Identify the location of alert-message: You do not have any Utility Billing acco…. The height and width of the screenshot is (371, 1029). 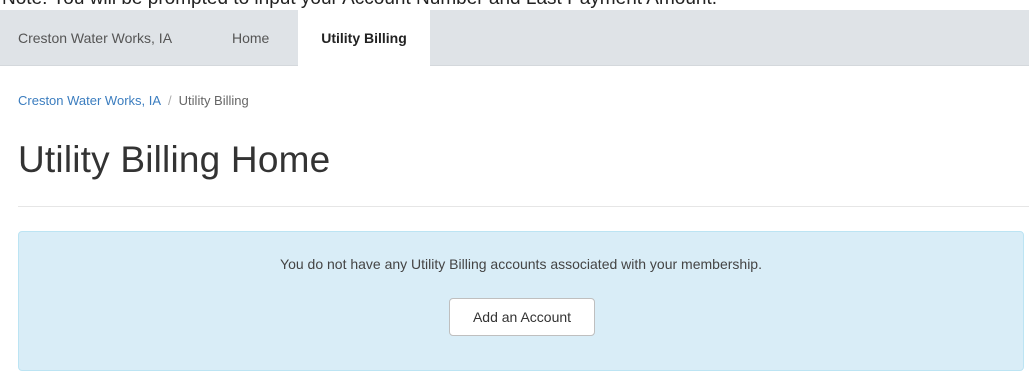
(521, 264).